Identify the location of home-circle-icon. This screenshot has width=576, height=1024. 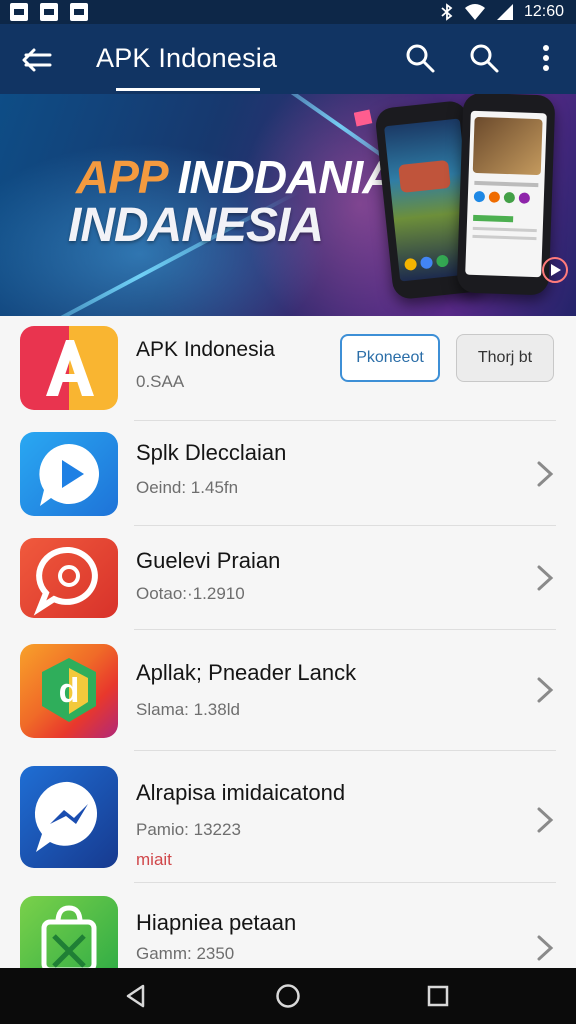
(288, 996).